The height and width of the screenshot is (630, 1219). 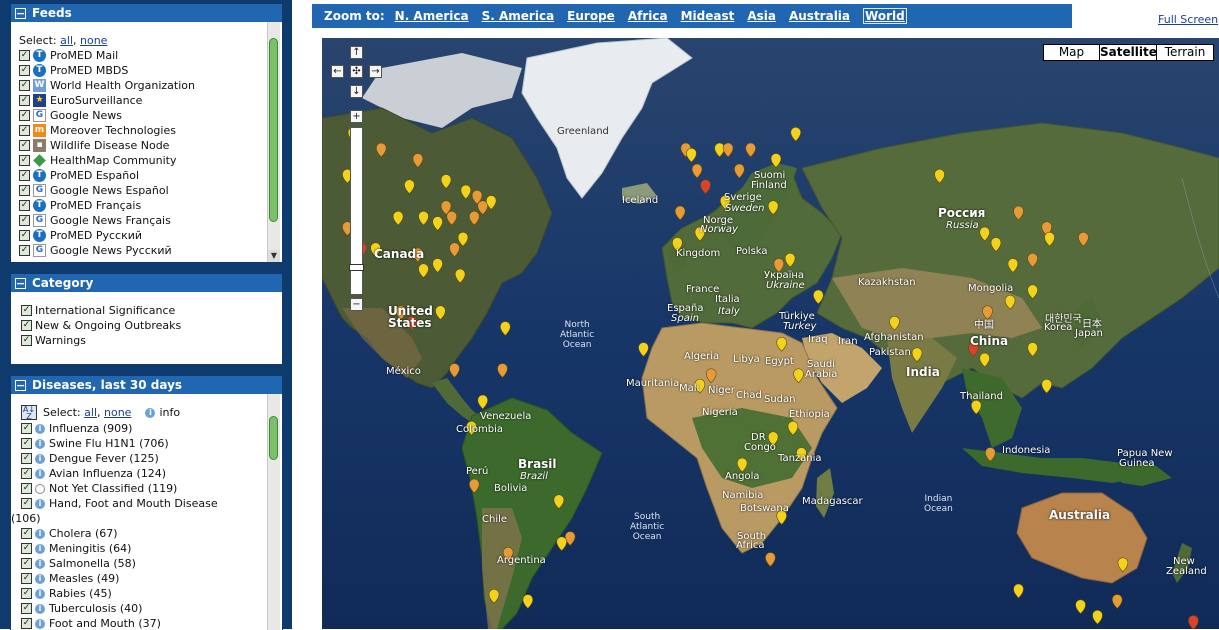 I want to click on scroll-down-arrow-icon: ▼, so click(x=274, y=256).